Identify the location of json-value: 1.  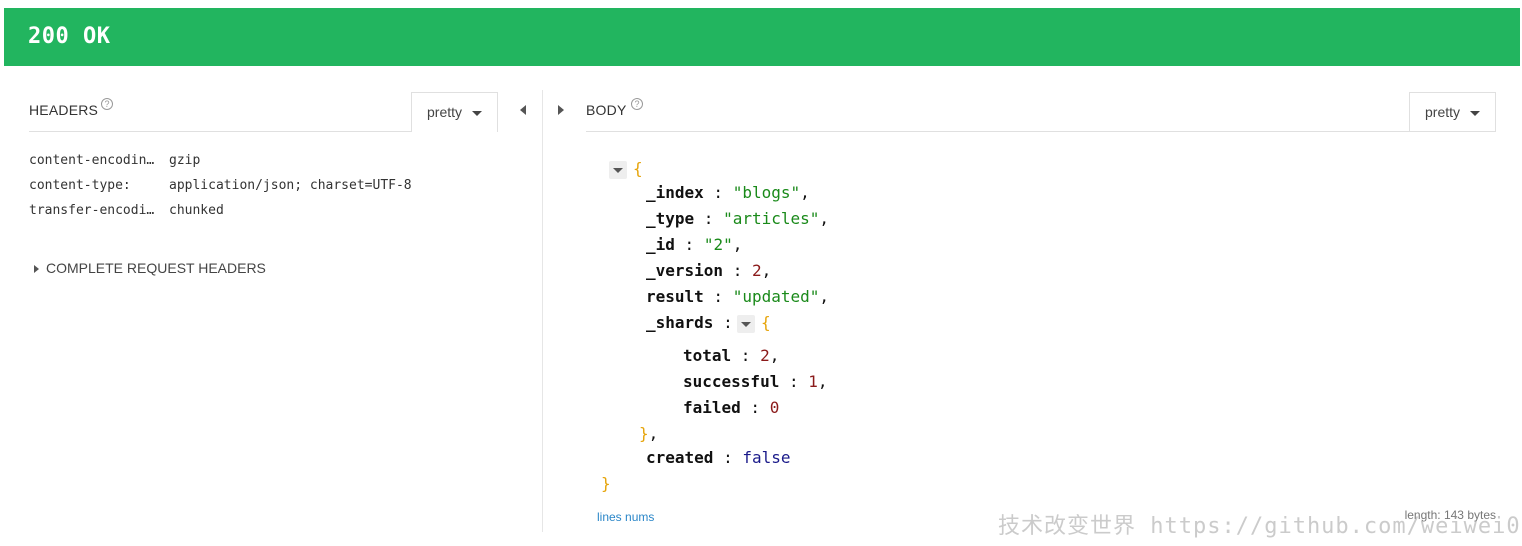
(813, 381).